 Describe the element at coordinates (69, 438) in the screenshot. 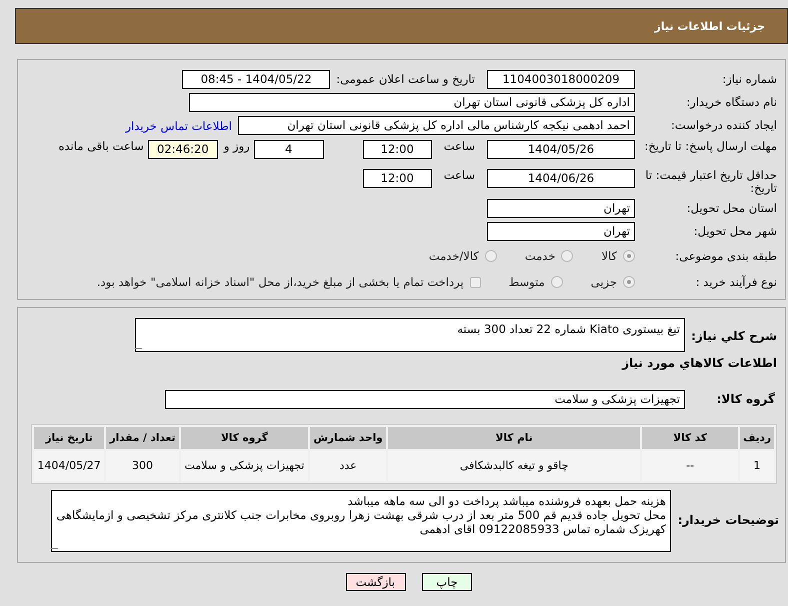

I see `column-header: تاریخ نیاز` at that location.